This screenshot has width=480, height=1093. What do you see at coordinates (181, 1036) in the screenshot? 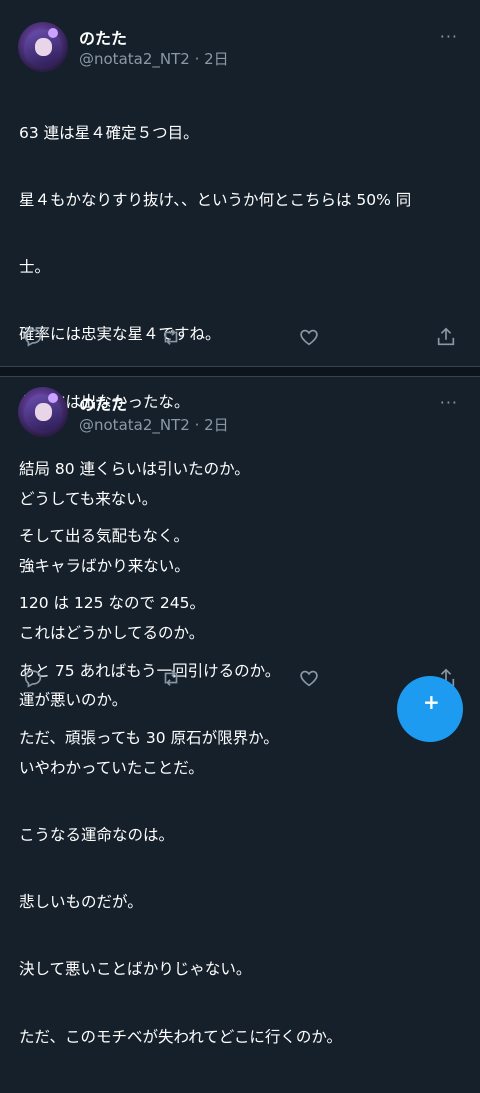
I see `tweet-line: ただ、このモチベが失われてどこに行くのか。` at bounding box center [181, 1036].